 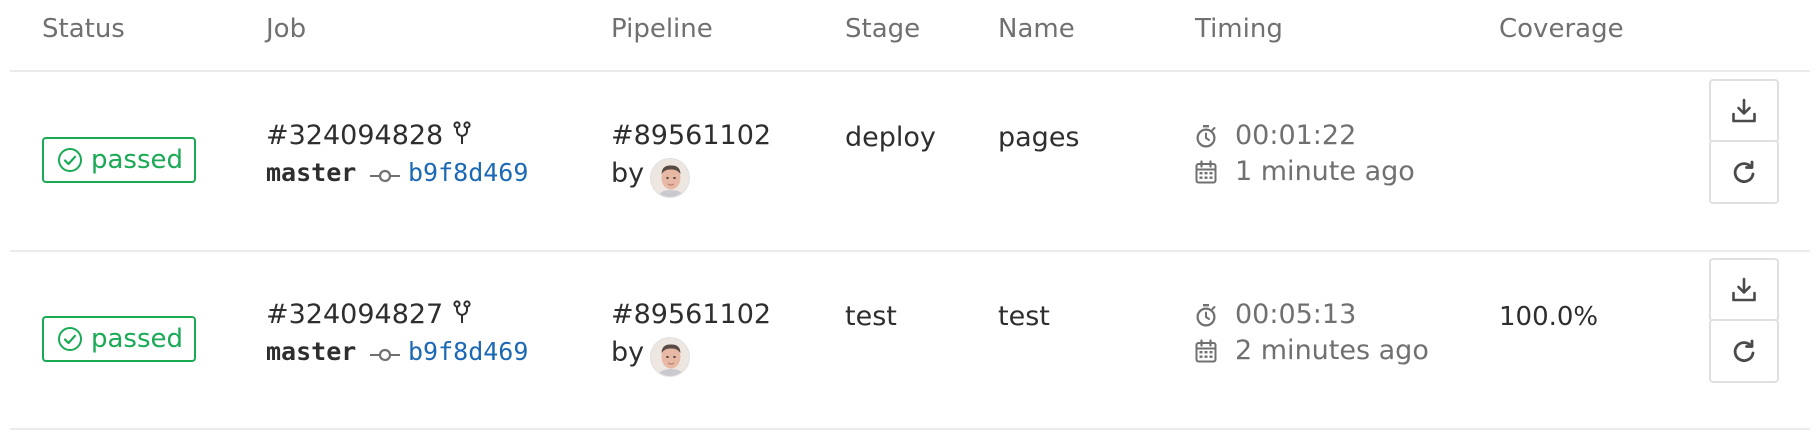 What do you see at coordinates (1332, 350) in the screenshot?
I see `finished-text: 2 minutes ago` at bounding box center [1332, 350].